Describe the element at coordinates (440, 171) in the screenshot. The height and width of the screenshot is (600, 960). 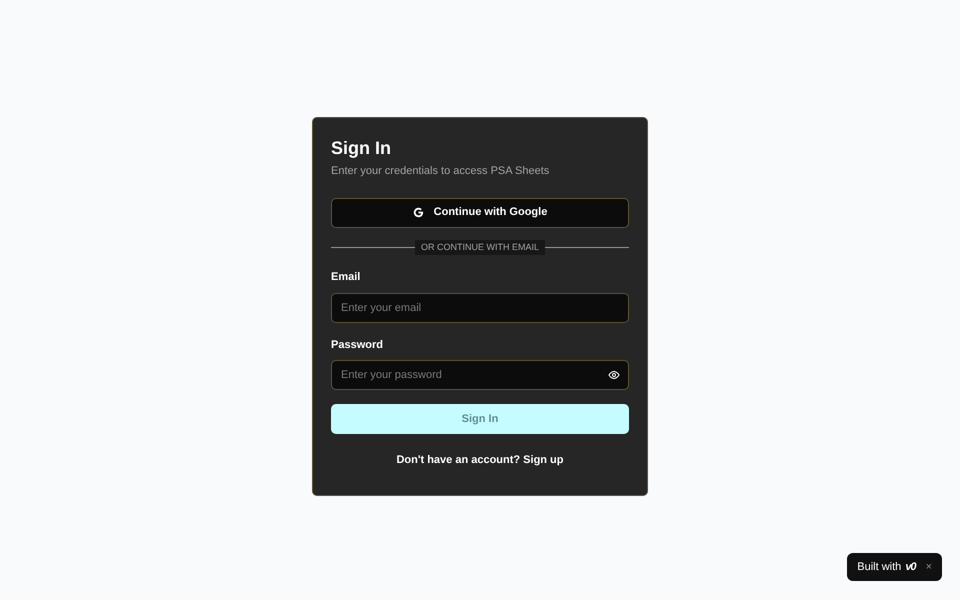
I see `card-subtitle: Enter your credentials to access PSA Sheets` at that location.